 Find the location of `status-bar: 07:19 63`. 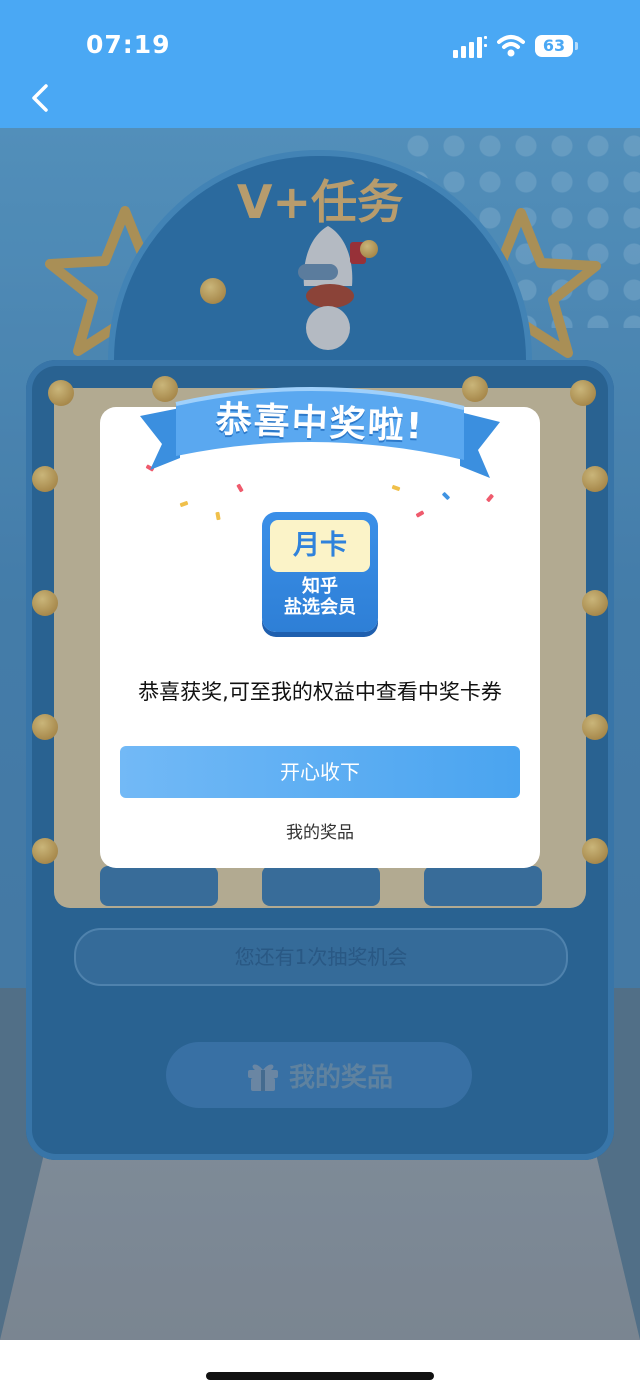

status-bar: 07:19 63 is located at coordinates (320, 64).